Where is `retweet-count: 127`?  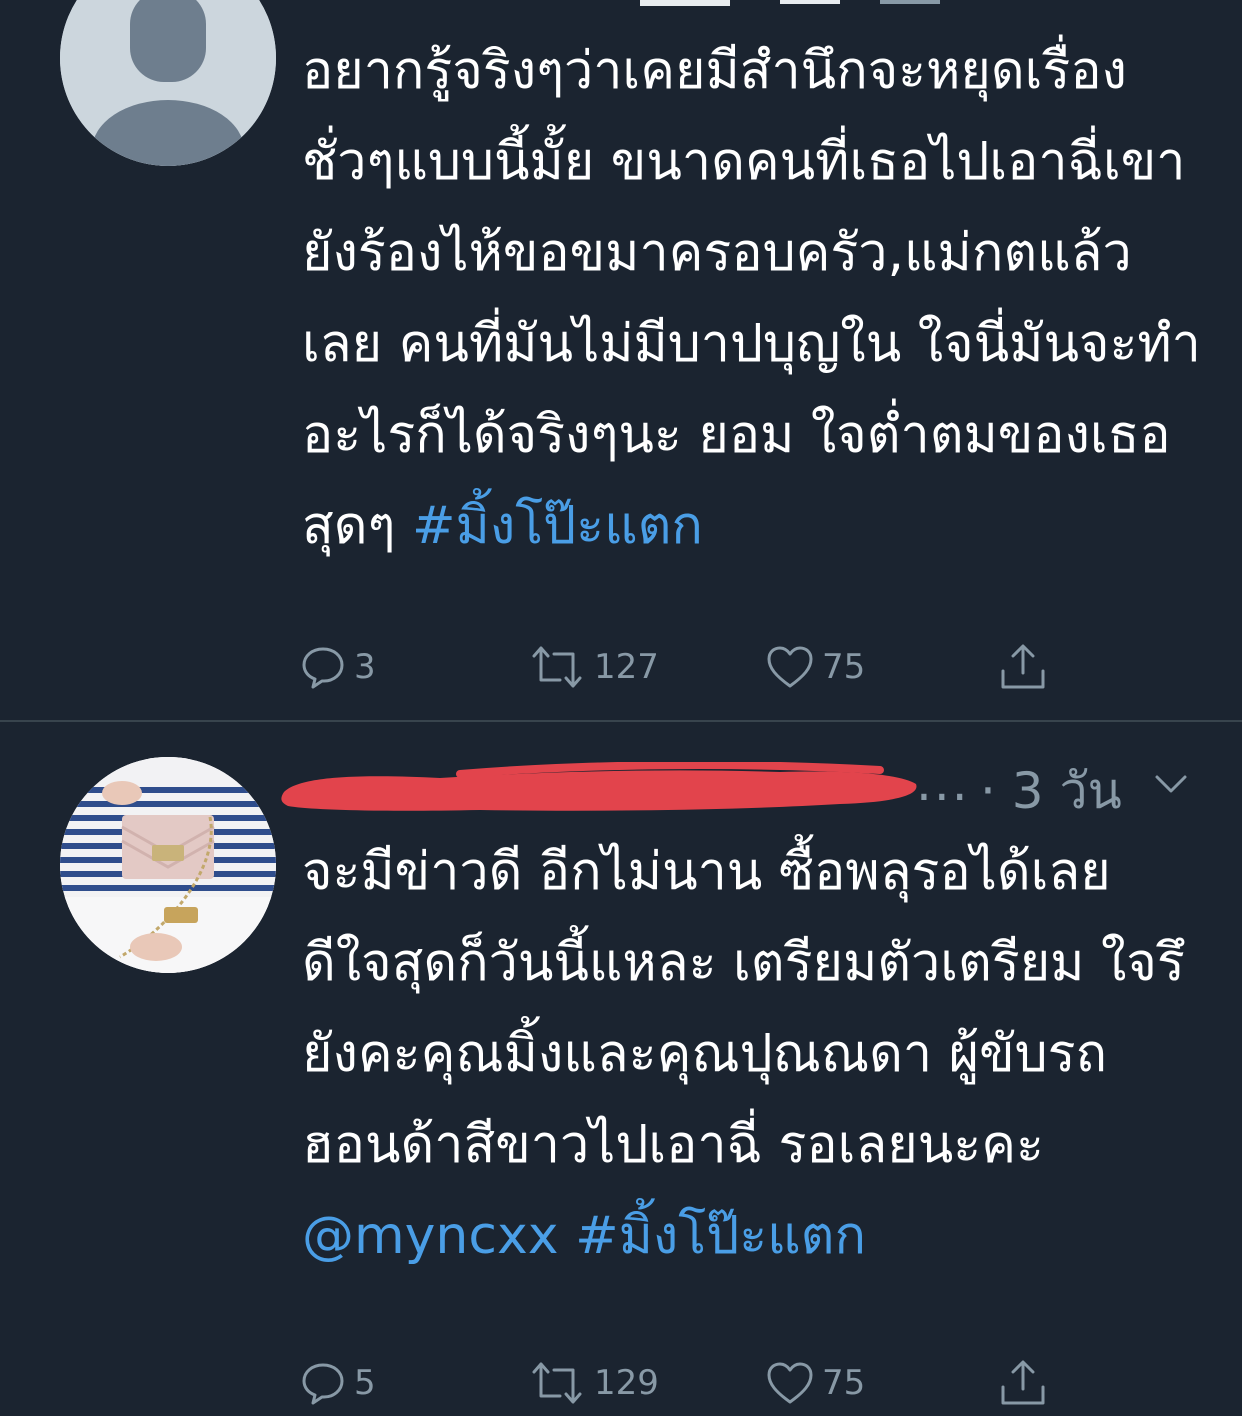
retweet-count: 127 is located at coordinates (626, 667).